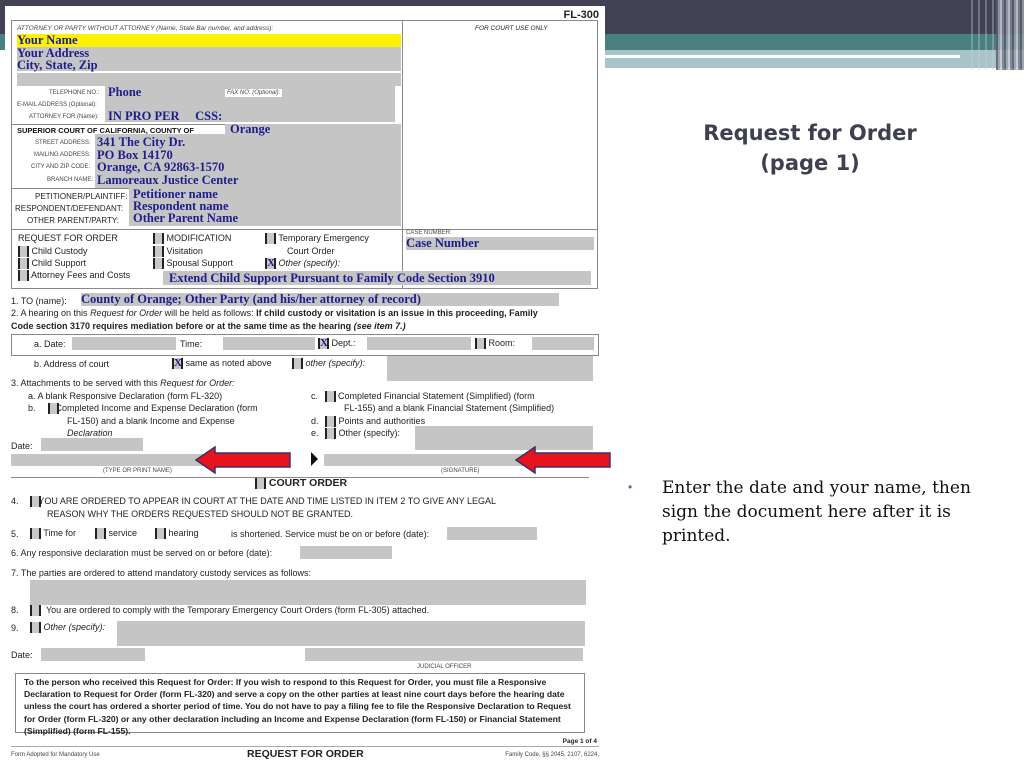  Describe the element at coordinates (197, 383) in the screenshot. I see `text: Request for Order:` at that location.